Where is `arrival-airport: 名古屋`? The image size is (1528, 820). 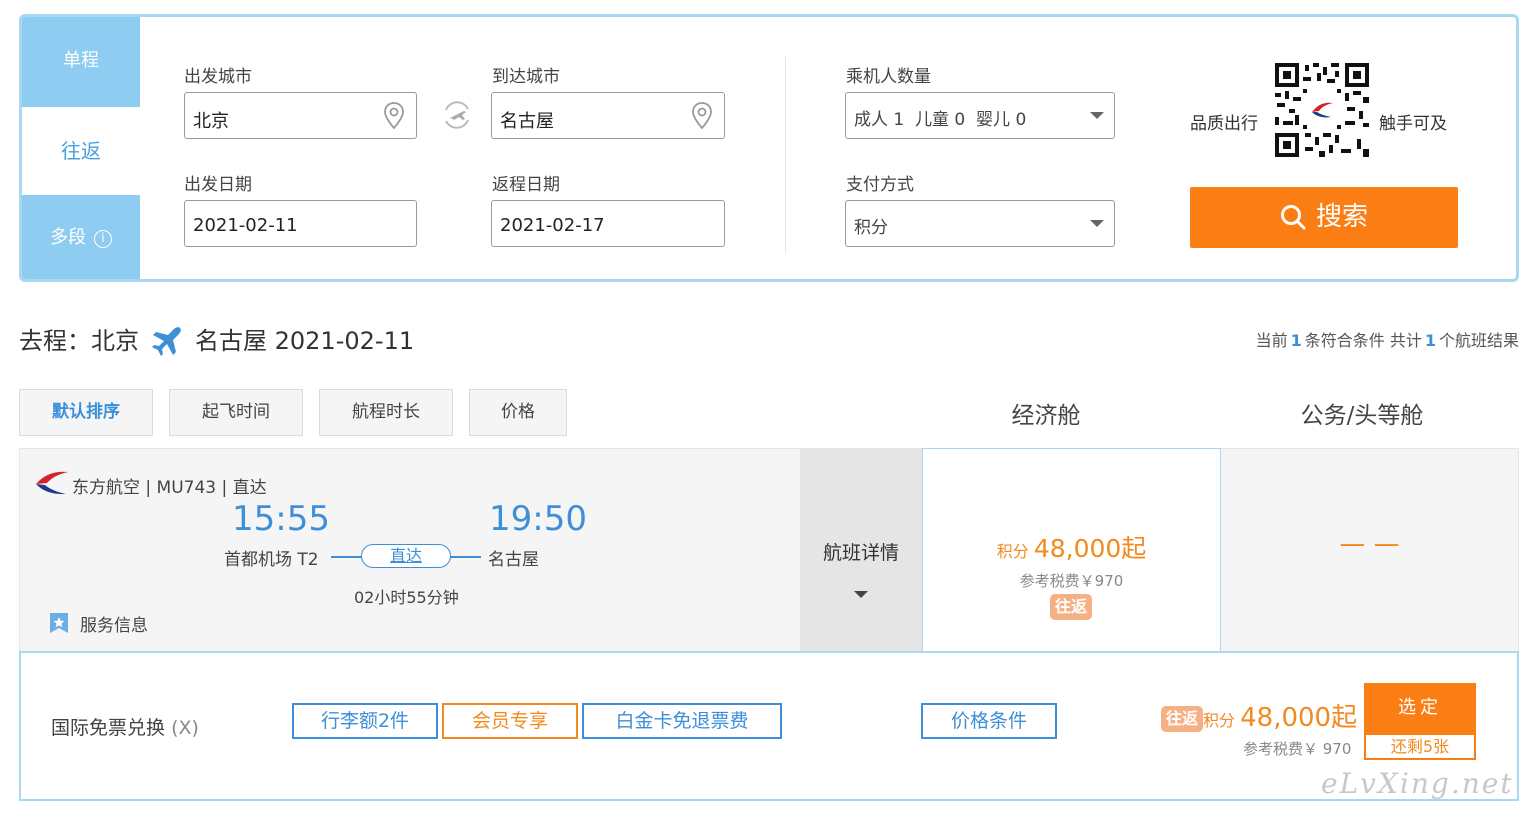
arrival-airport: 名古屋 is located at coordinates (513, 560).